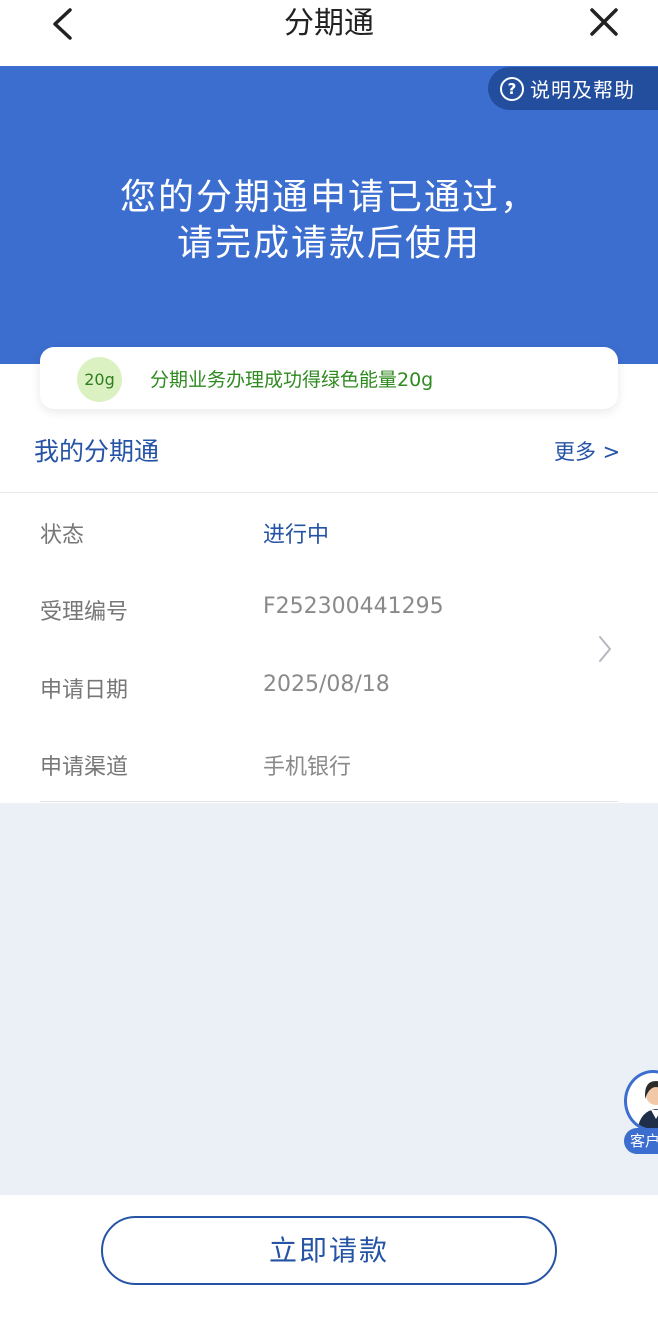 This screenshot has width=658, height=1325. I want to click on customer-service-avatar, so click(641, 1101).